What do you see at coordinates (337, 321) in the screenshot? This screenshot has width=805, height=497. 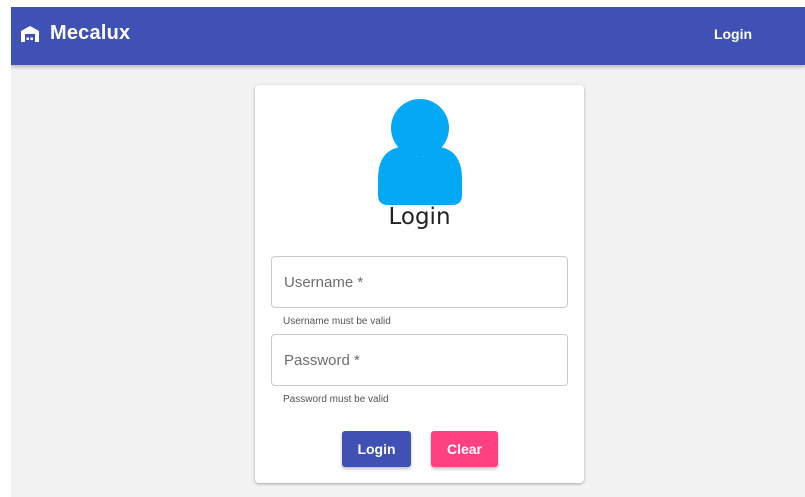 I see `username-hint: Username must be valid` at bounding box center [337, 321].